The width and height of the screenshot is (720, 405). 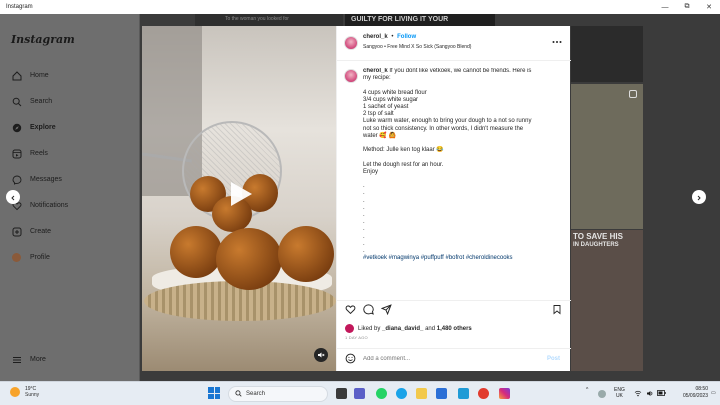 I want to click on caption-line: 3/4 cups white sugar, so click(x=391, y=99).